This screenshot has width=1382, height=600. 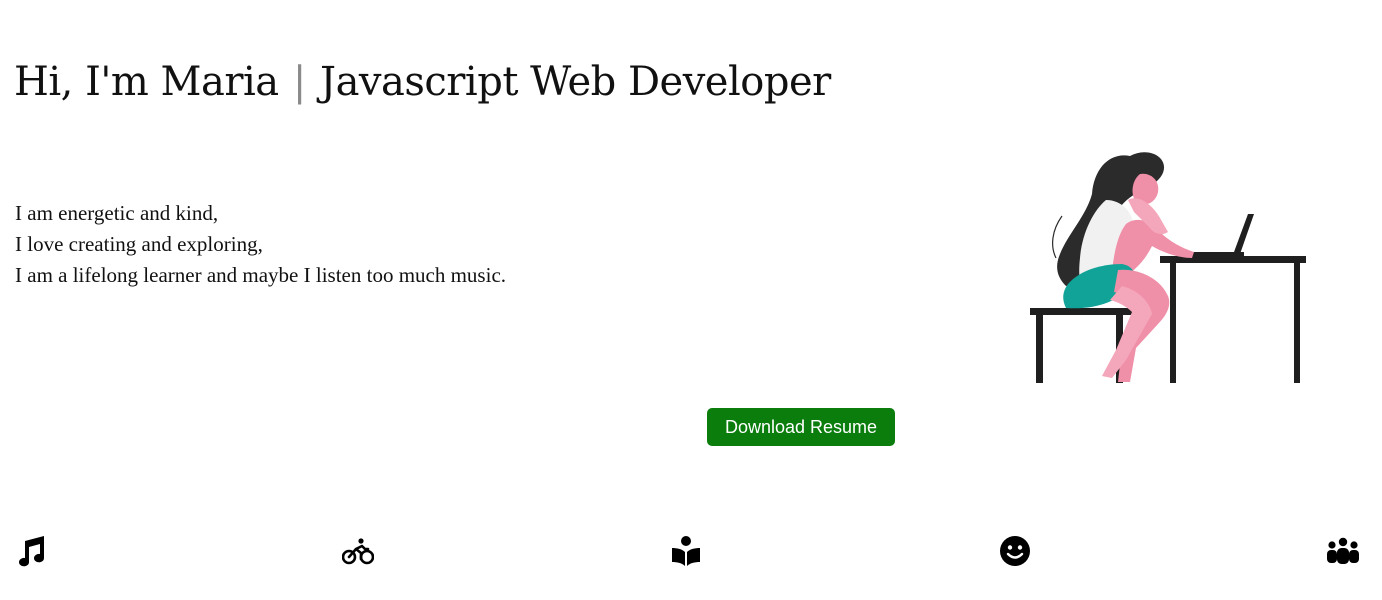 What do you see at coordinates (575, 82) in the screenshot?
I see `title-role: Javascript Web Developer` at bounding box center [575, 82].